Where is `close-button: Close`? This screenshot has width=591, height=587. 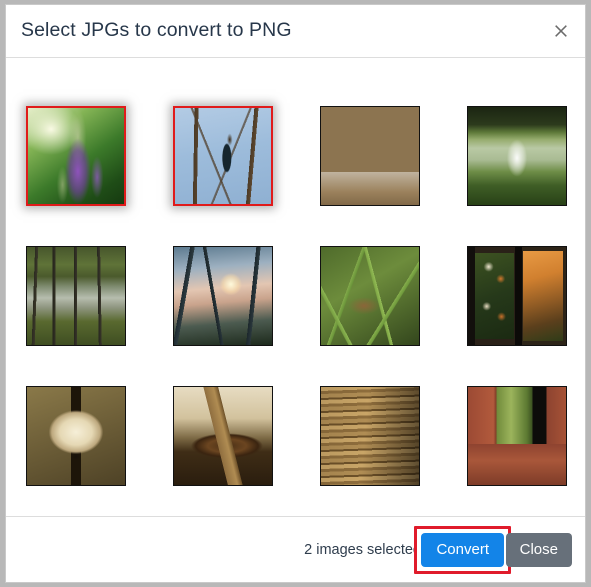 close-button: Close is located at coordinates (538, 549).